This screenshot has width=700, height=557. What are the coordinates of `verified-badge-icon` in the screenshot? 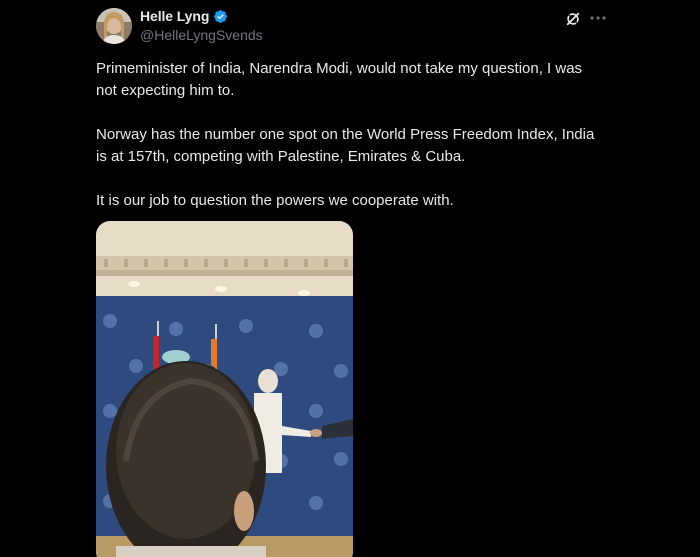 It's located at (220, 16).